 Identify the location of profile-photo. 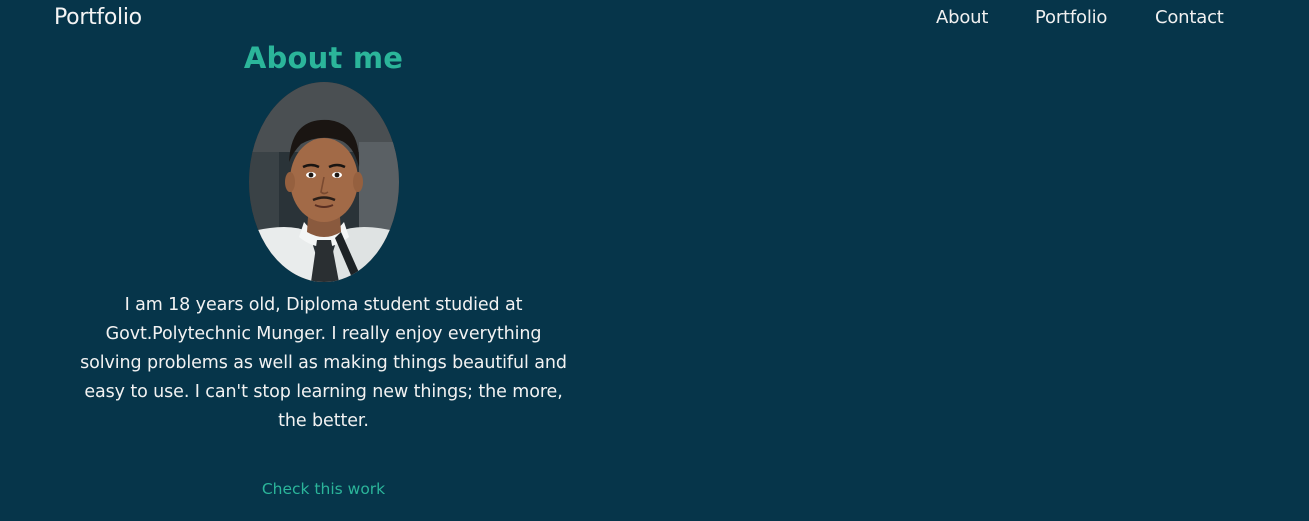
(323, 182).